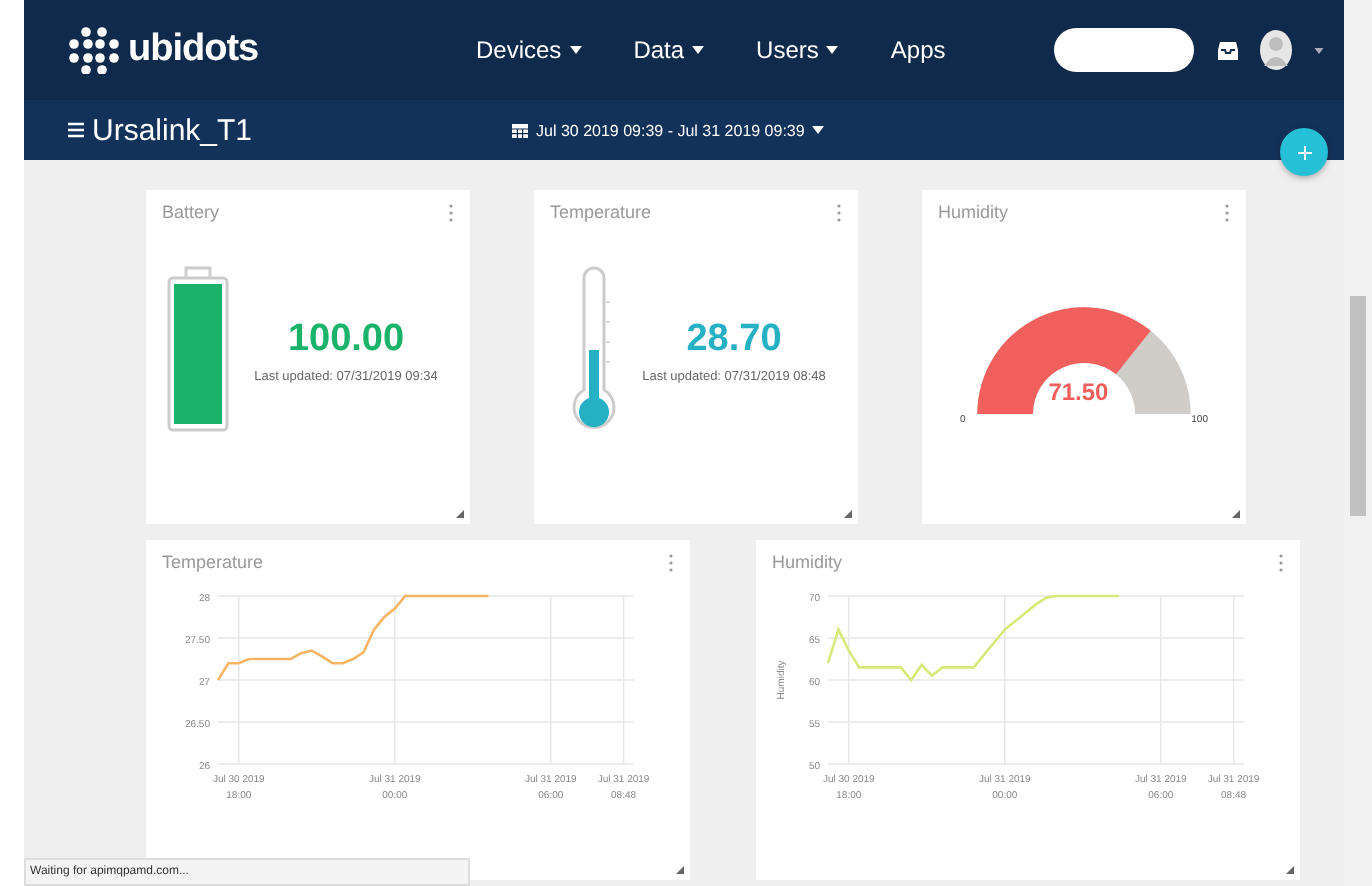 This screenshot has width=1372, height=886. Describe the element at coordinates (734, 339) in the screenshot. I see `value-text: 28.70` at that location.